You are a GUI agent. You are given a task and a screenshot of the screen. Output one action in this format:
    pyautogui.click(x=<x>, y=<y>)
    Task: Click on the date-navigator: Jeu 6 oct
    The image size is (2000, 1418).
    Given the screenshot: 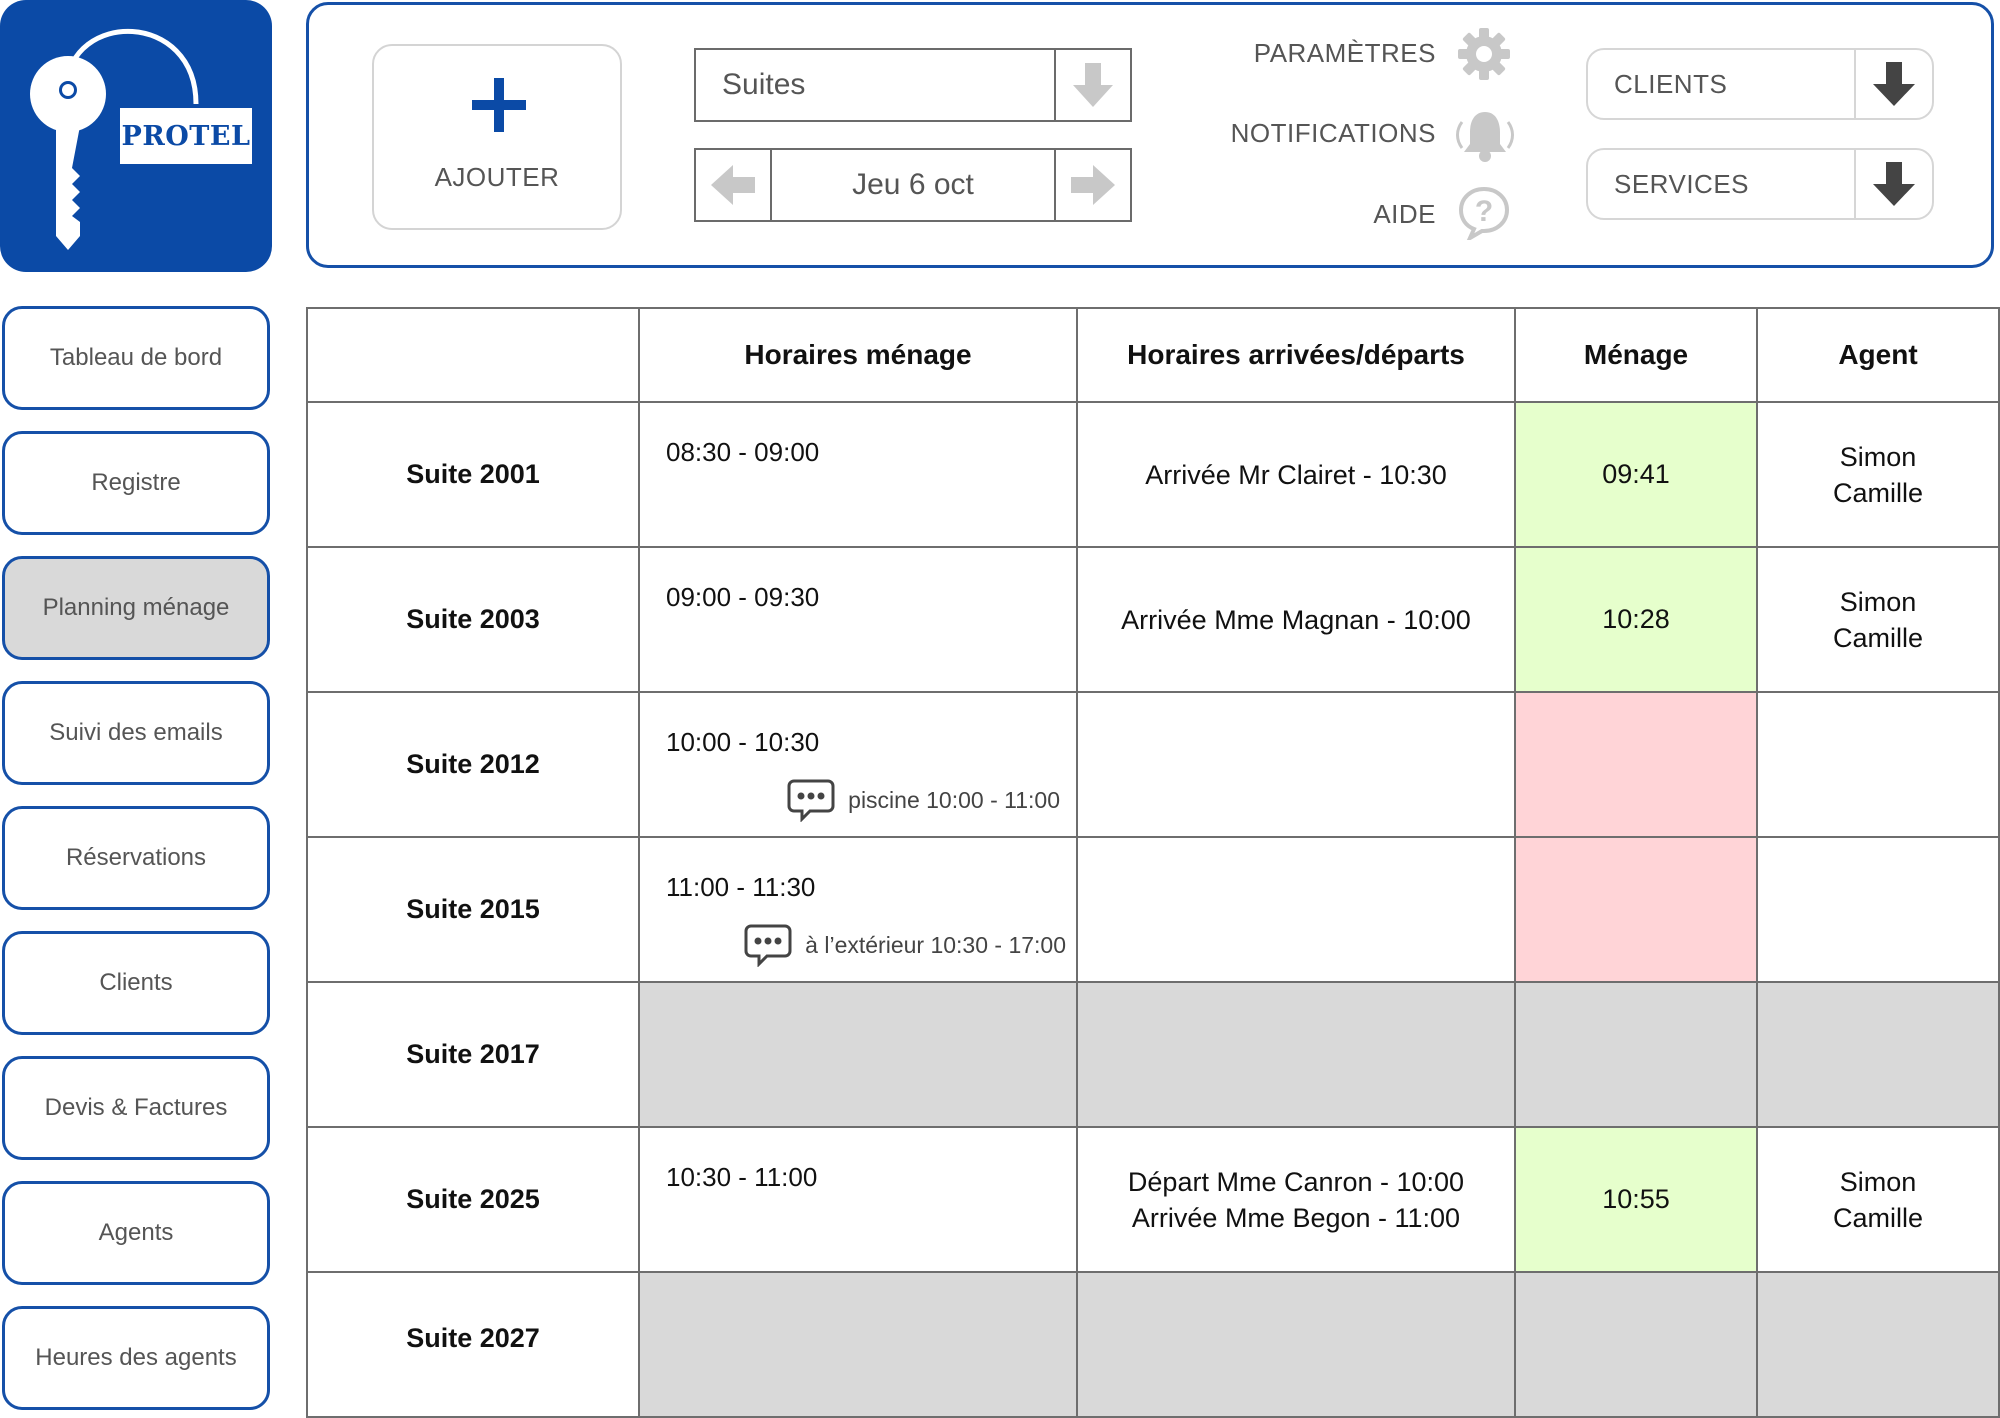 What is the action you would take?
    pyautogui.click(x=913, y=185)
    